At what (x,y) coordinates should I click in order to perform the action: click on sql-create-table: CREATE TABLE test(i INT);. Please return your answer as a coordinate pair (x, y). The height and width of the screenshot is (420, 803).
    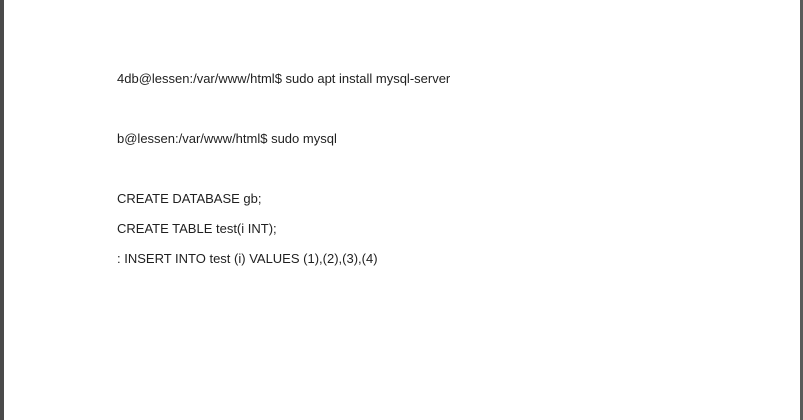
    Looking at the image, I should click on (197, 228).